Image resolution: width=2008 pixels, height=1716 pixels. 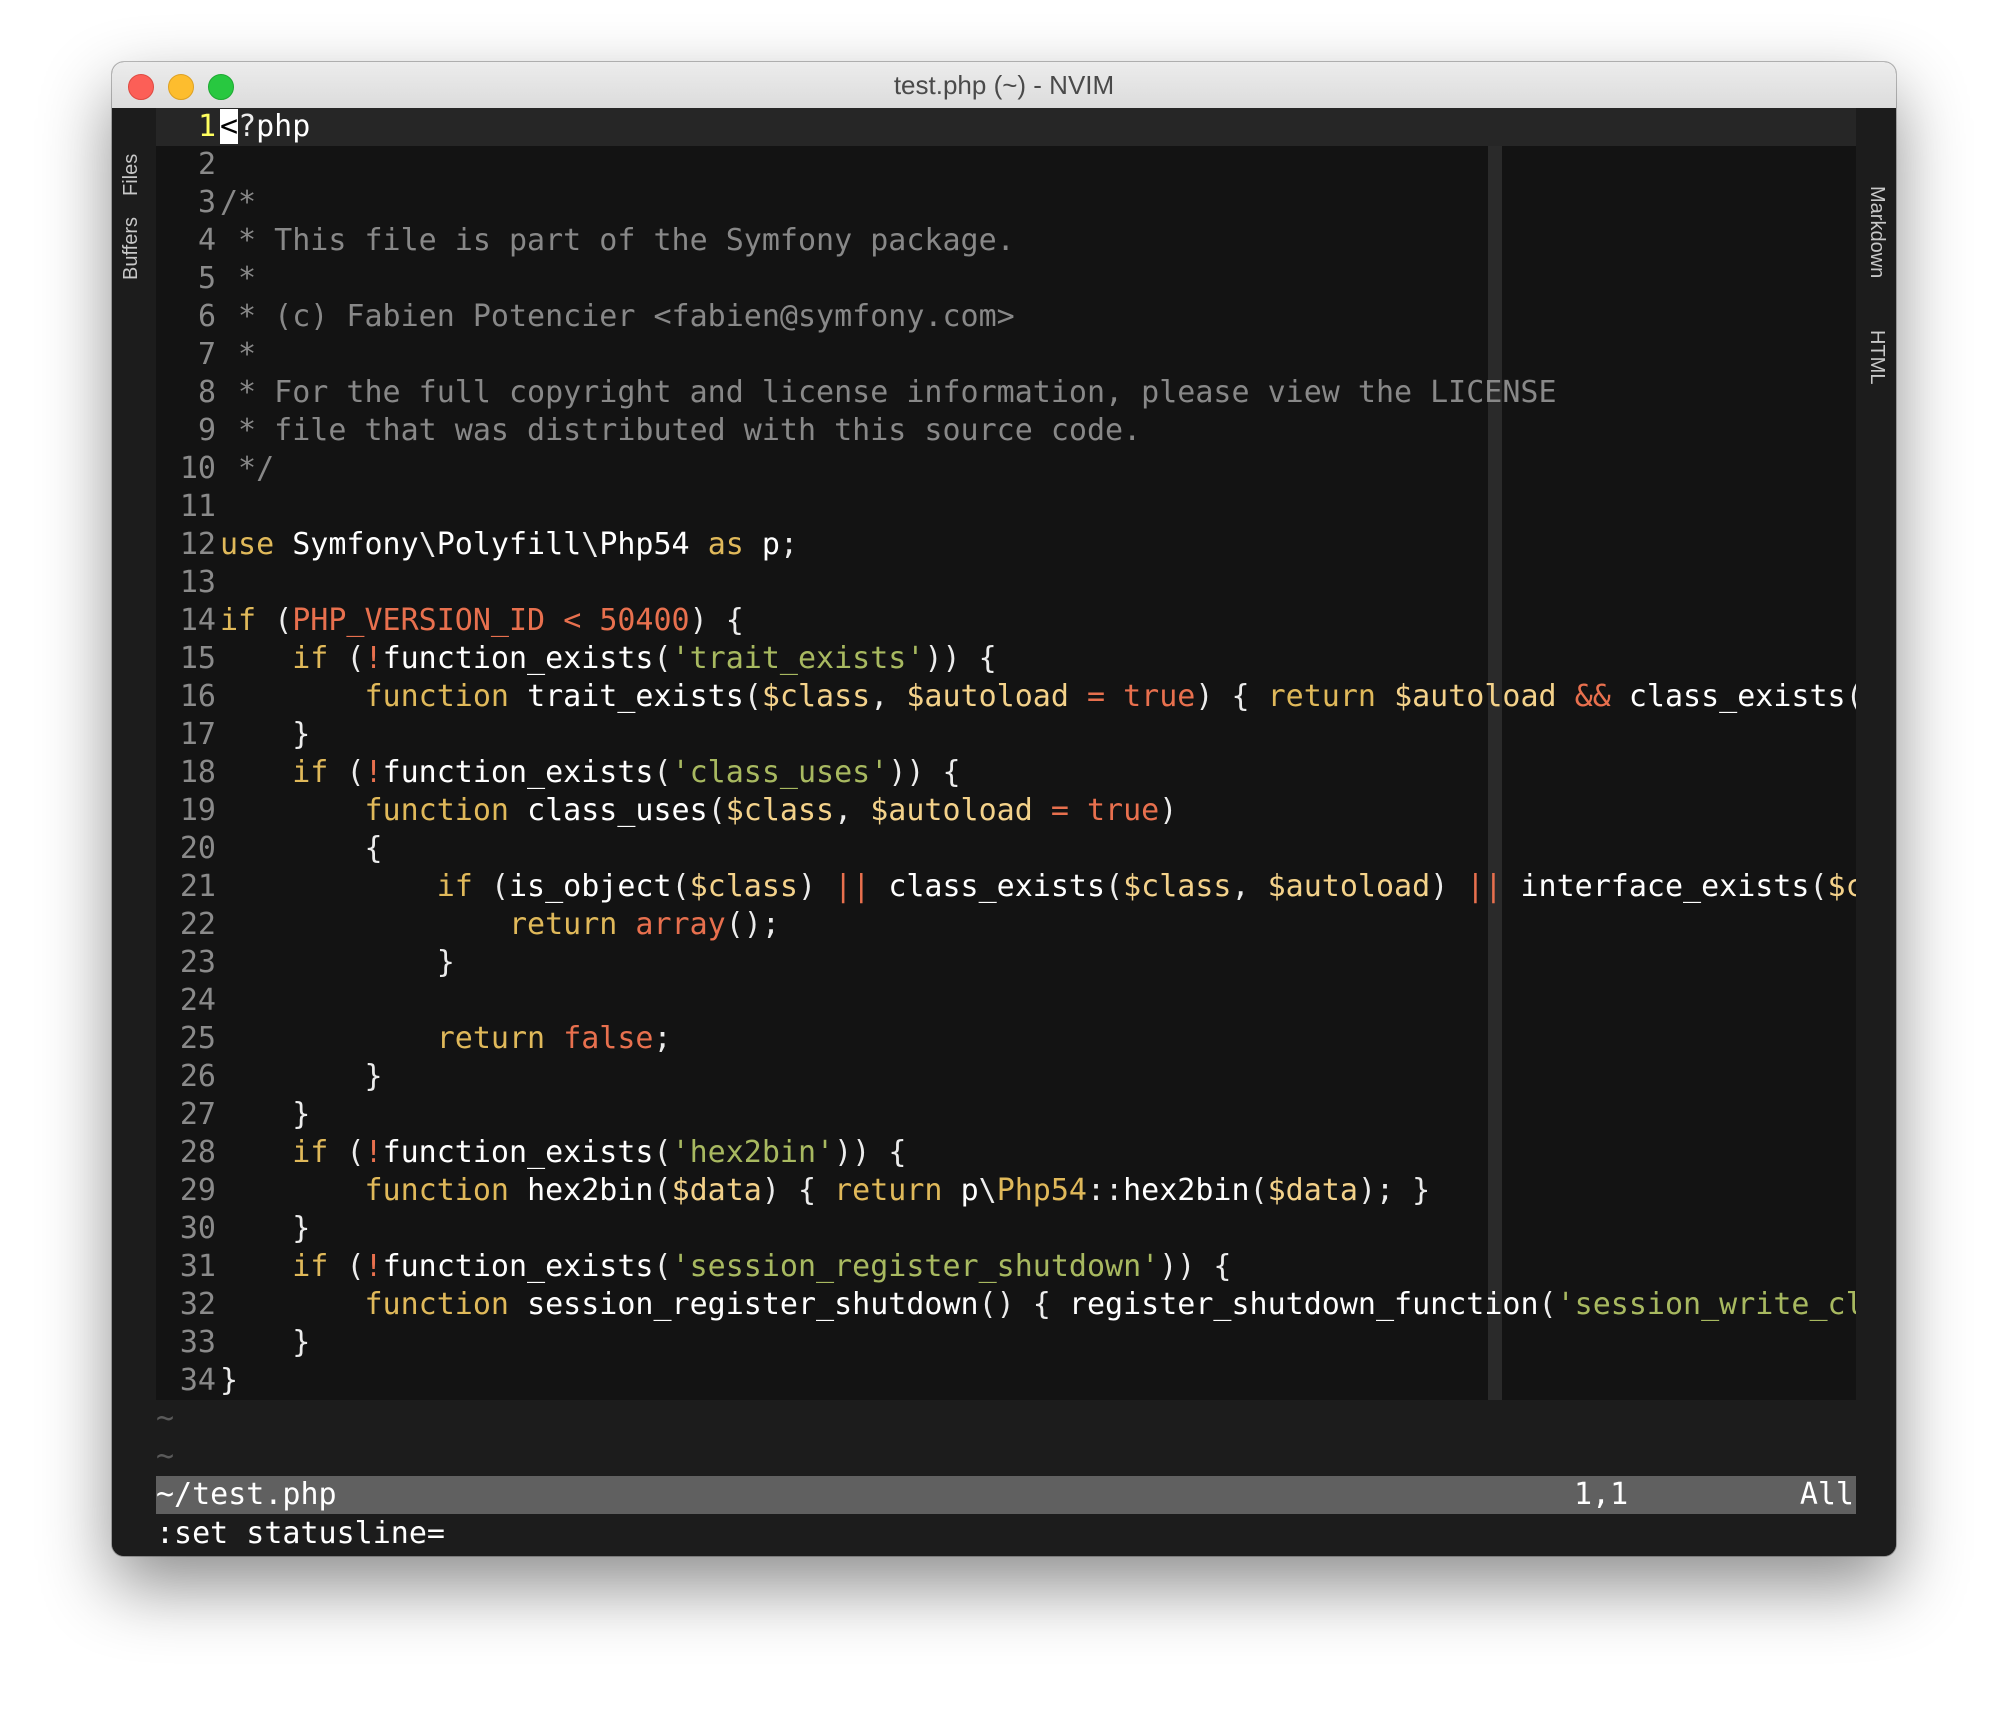 I want to click on line-number: 22, so click(x=197, y=924).